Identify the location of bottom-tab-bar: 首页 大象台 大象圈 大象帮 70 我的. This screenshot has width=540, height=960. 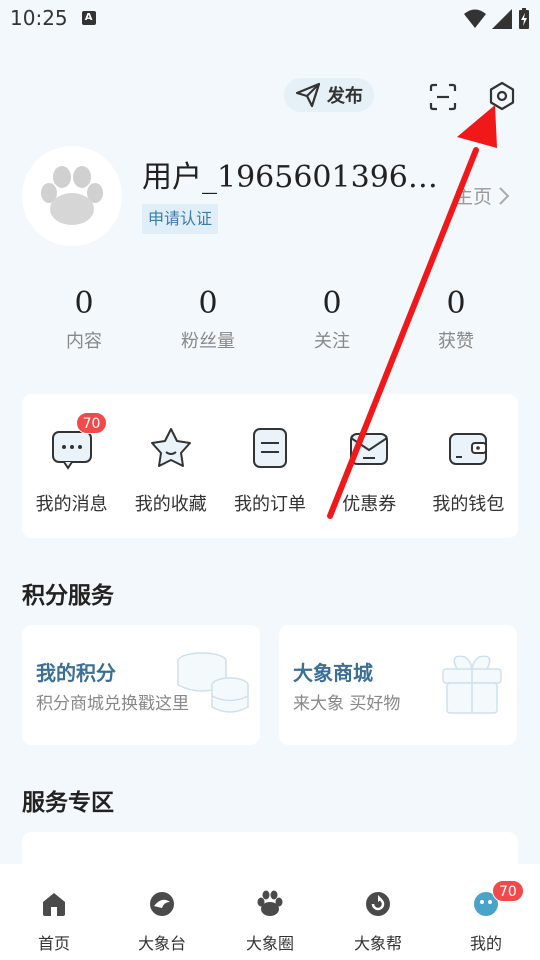
(270, 912).